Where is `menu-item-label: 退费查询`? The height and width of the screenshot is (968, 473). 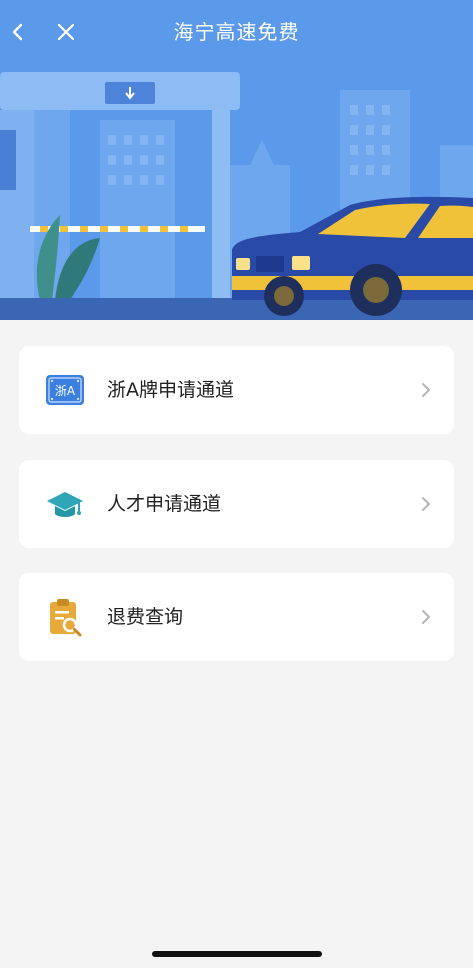
menu-item-label: 退费查询 is located at coordinates (145, 617).